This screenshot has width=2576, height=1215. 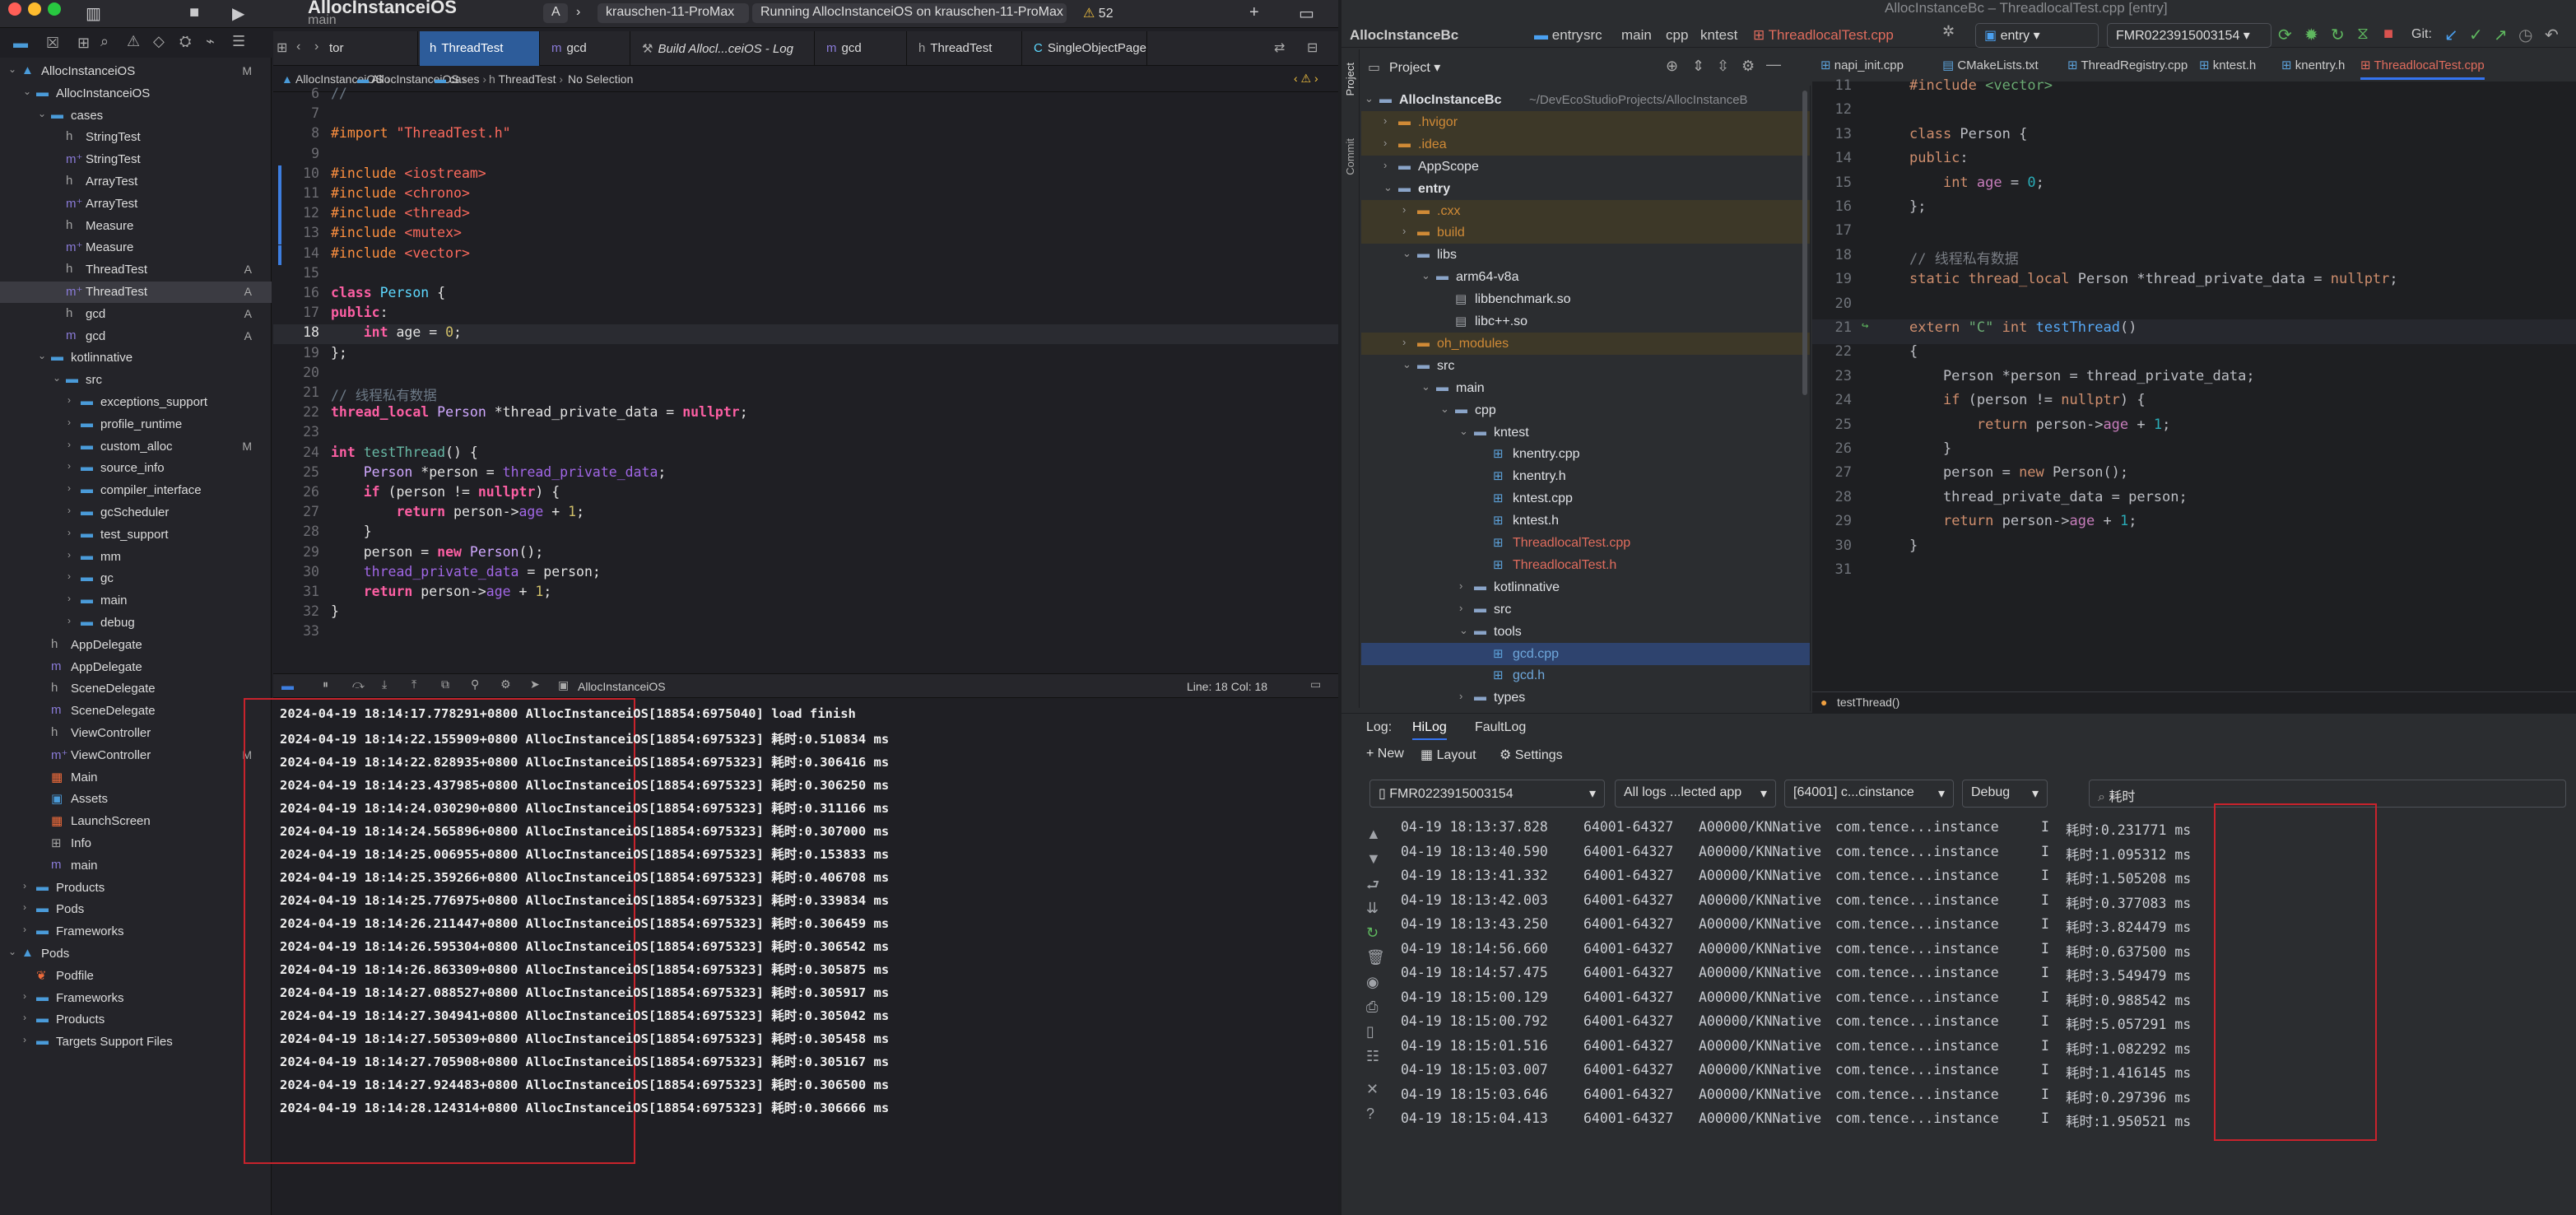 What do you see at coordinates (83, 43) in the screenshot?
I see `symbol-icon: ⊞` at bounding box center [83, 43].